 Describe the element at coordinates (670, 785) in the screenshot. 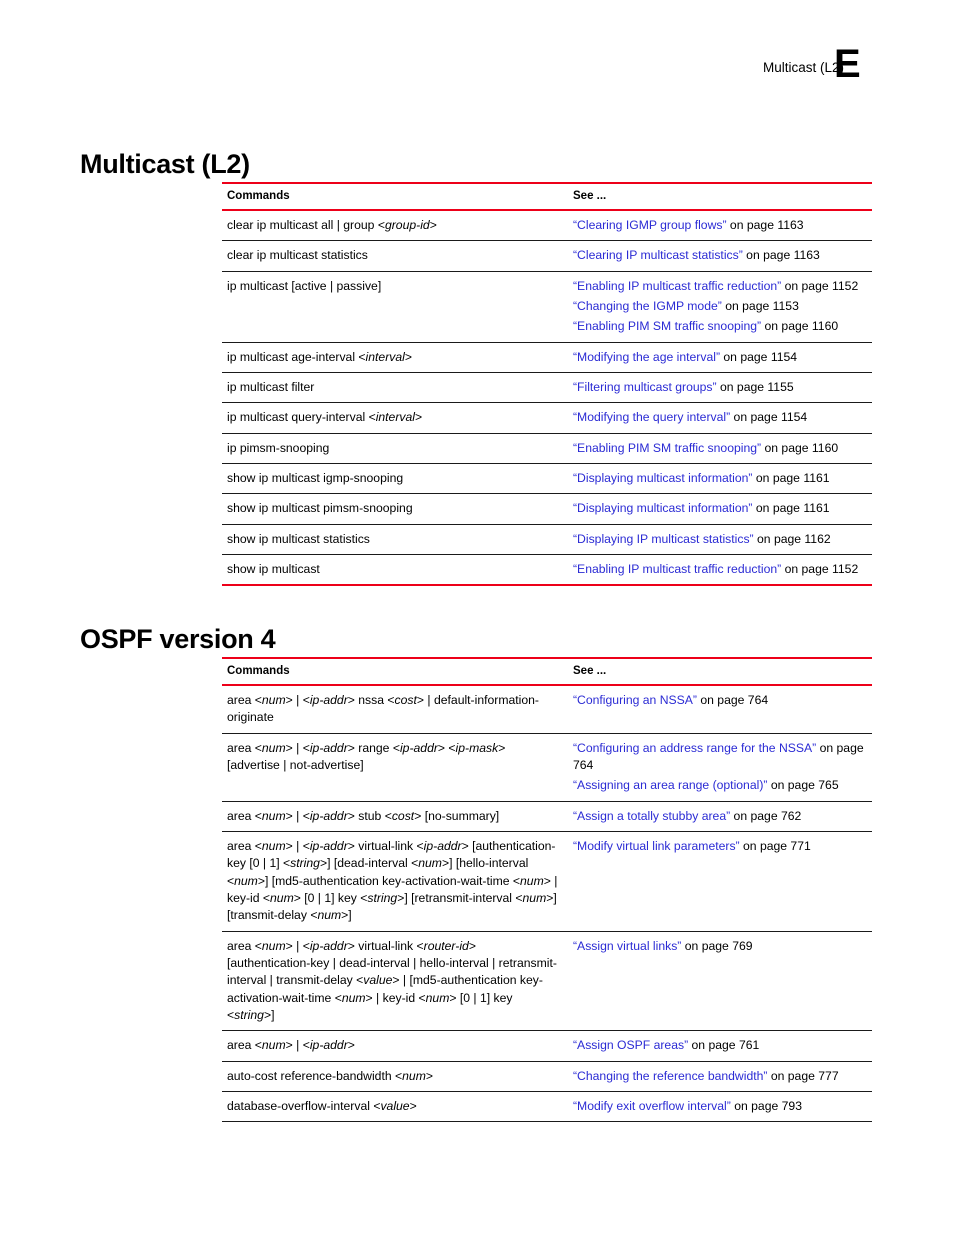

I see `cross-reference-link: “Assigning an area range (optional)”` at that location.